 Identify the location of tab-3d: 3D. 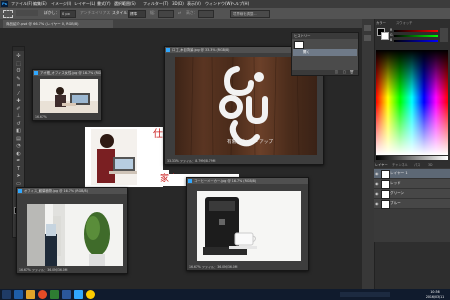
(430, 165).